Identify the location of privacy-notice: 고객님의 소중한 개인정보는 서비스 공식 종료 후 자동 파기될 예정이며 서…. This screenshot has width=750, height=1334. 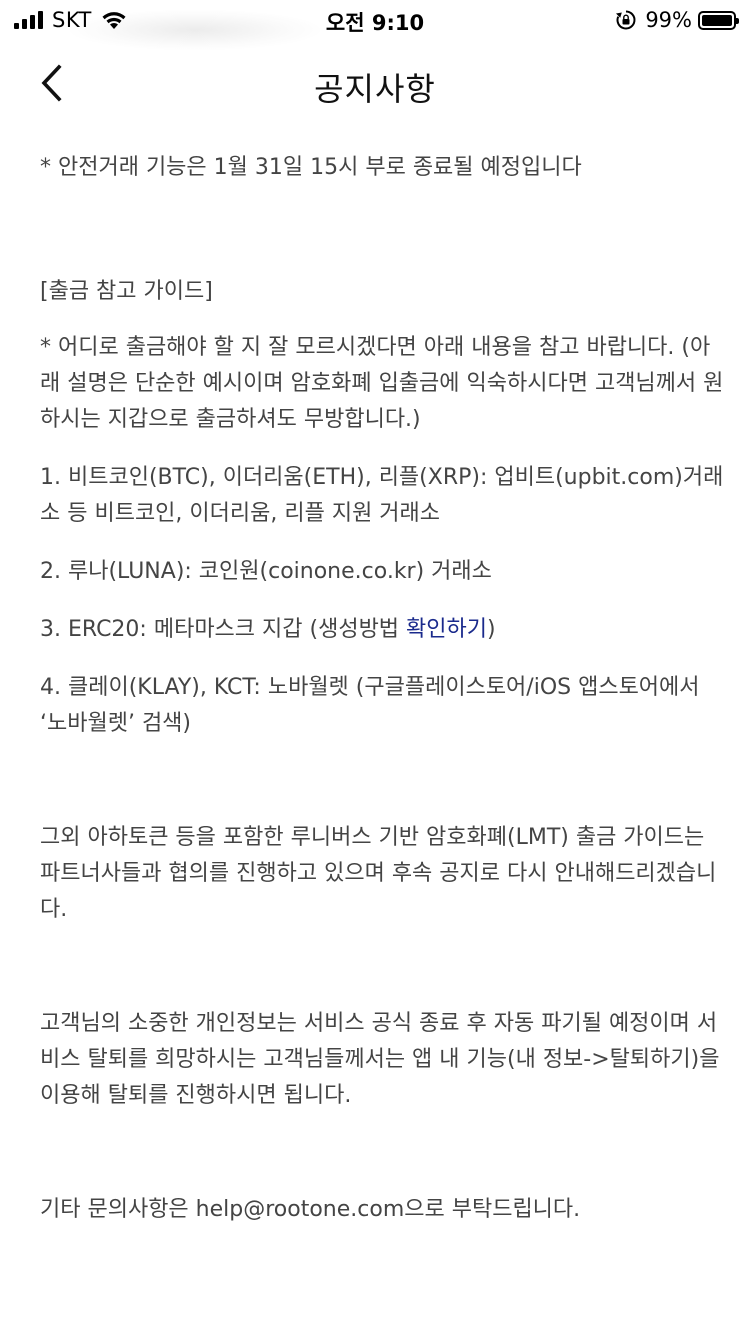
(380, 1059).